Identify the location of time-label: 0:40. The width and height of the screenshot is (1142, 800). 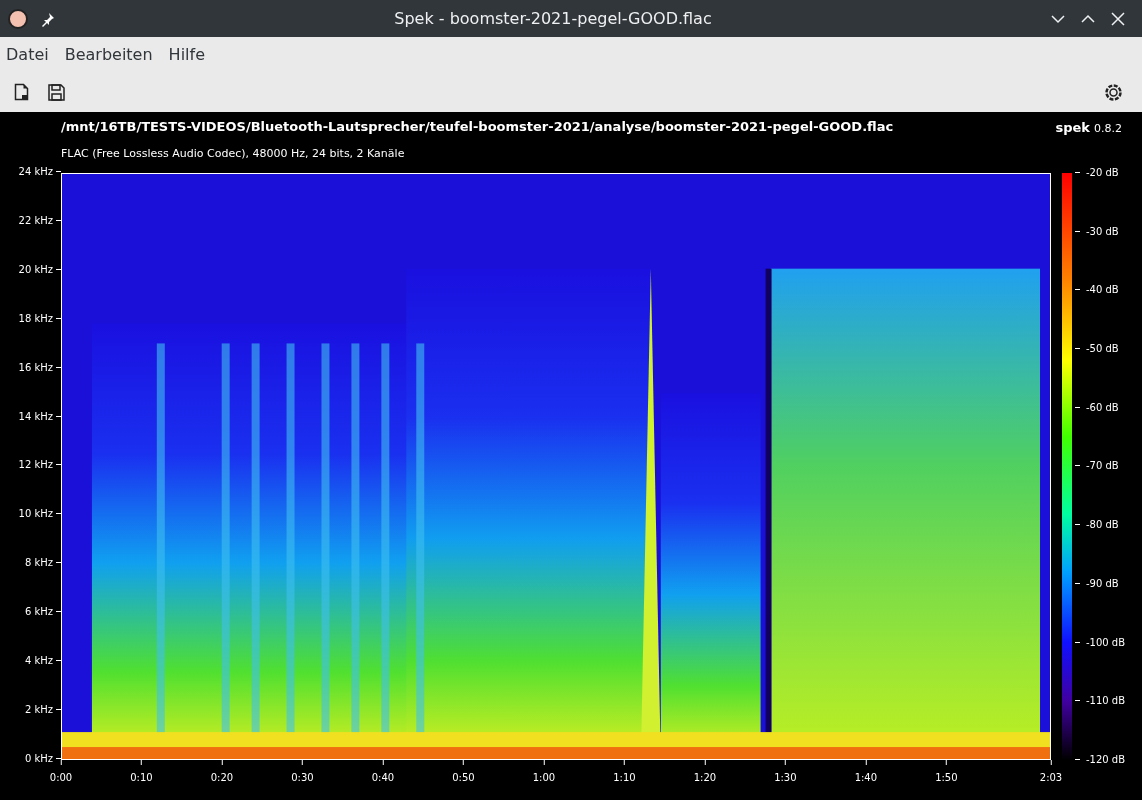
(383, 777).